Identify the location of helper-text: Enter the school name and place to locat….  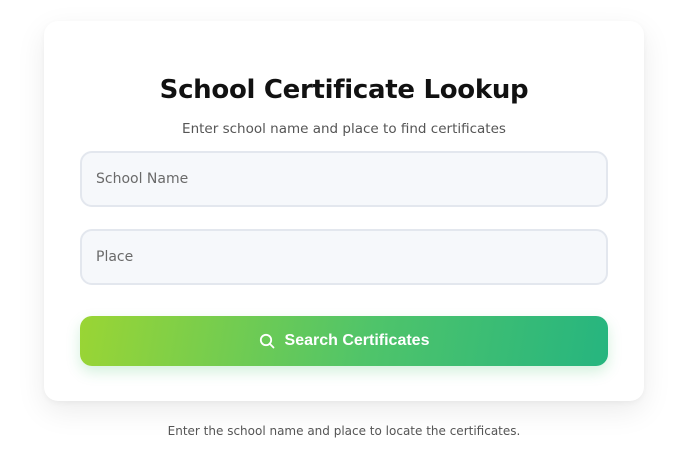
(344, 431).